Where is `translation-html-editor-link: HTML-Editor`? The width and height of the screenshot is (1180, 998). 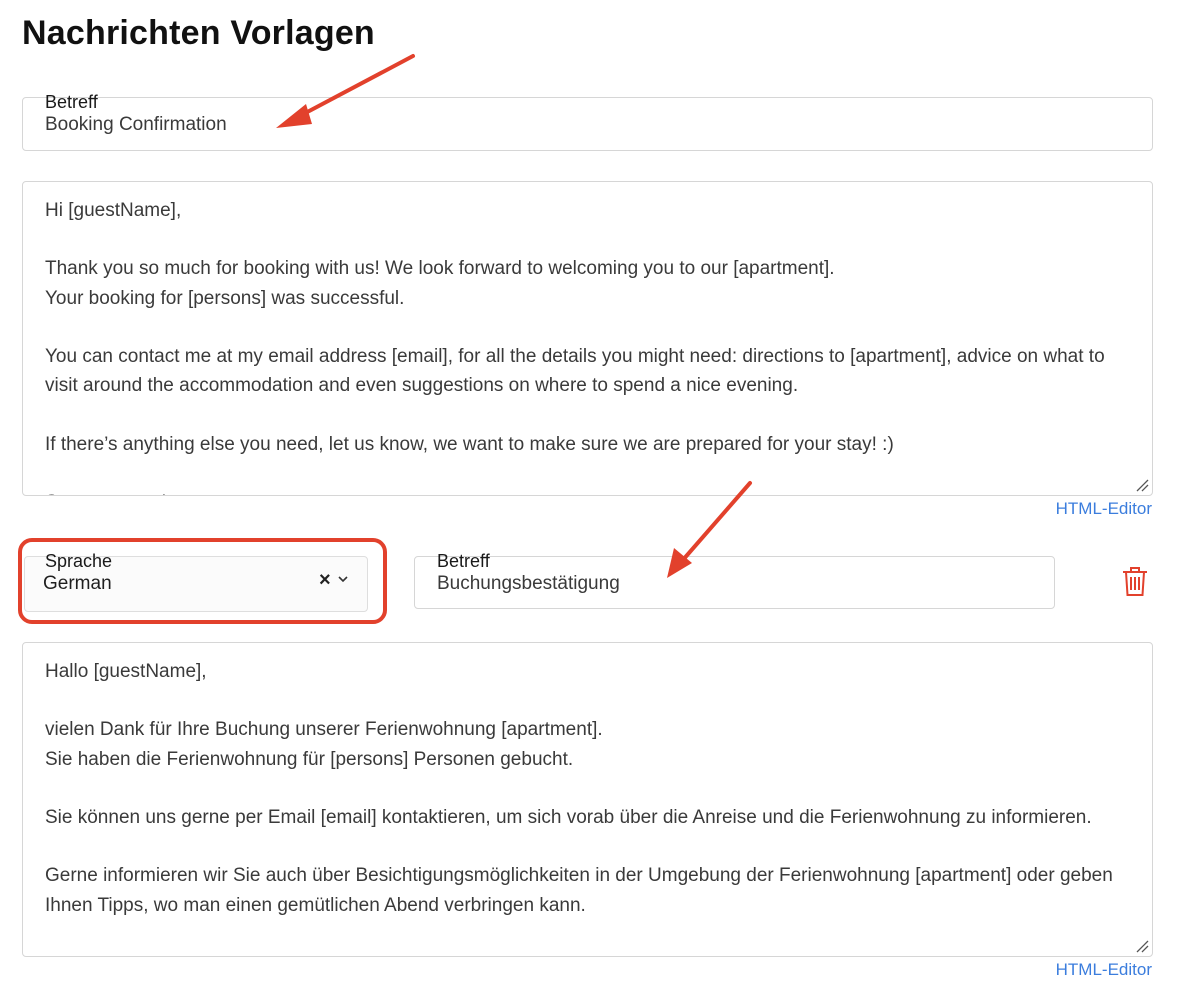
translation-html-editor-link: HTML-Editor is located at coordinates (1104, 970).